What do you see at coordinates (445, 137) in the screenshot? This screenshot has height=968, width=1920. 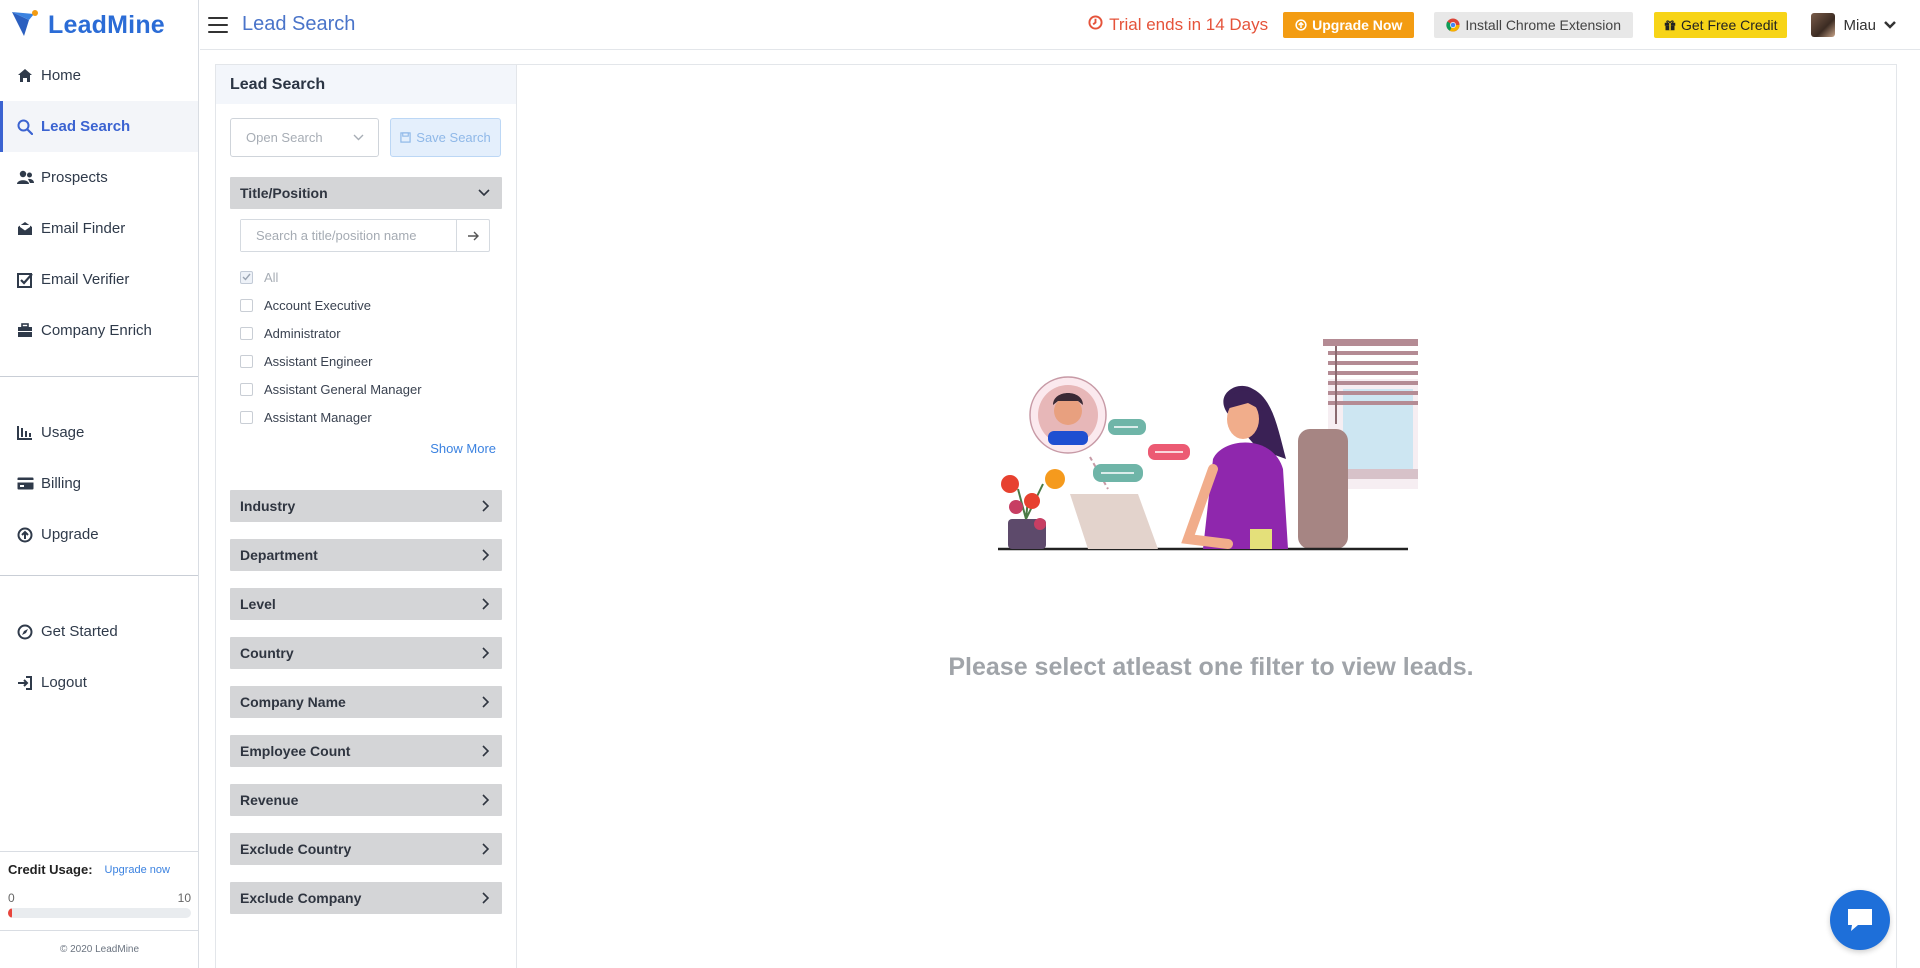 I see `save-search-button: Save Search` at bounding box center [445, 137].